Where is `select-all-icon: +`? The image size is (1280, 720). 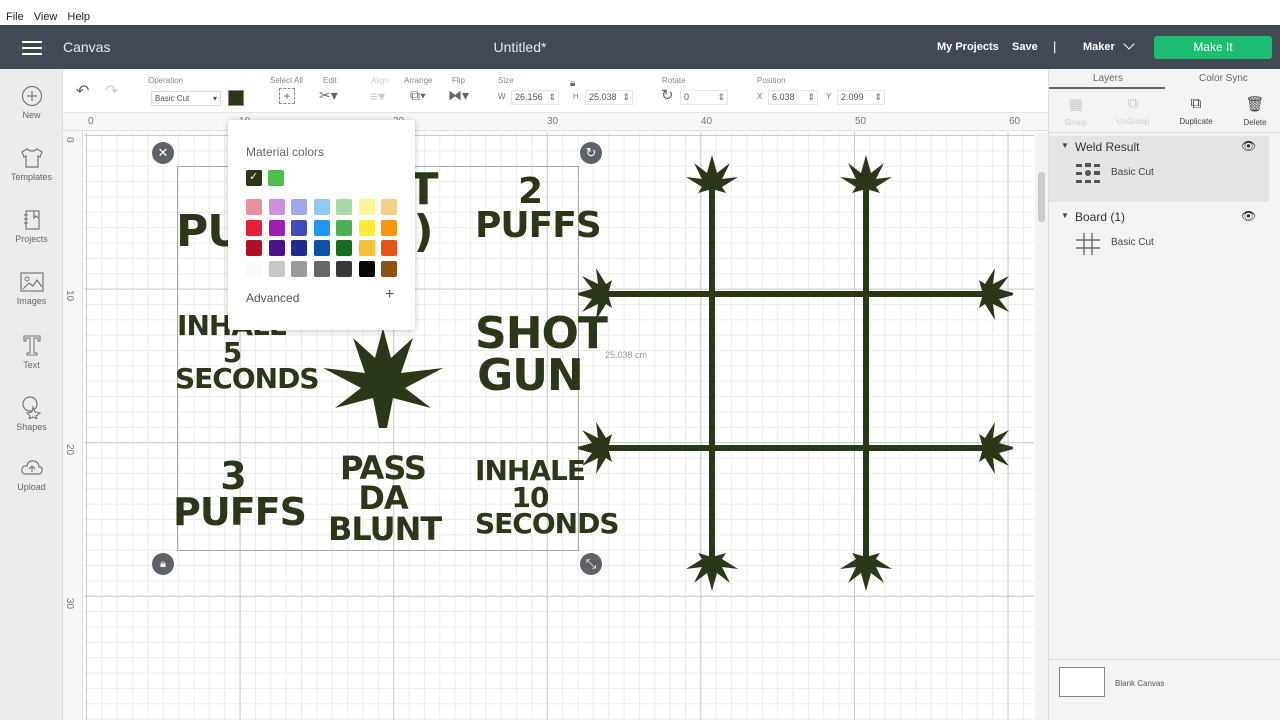
select-all-icon: + is located at coordinates (287, 96).